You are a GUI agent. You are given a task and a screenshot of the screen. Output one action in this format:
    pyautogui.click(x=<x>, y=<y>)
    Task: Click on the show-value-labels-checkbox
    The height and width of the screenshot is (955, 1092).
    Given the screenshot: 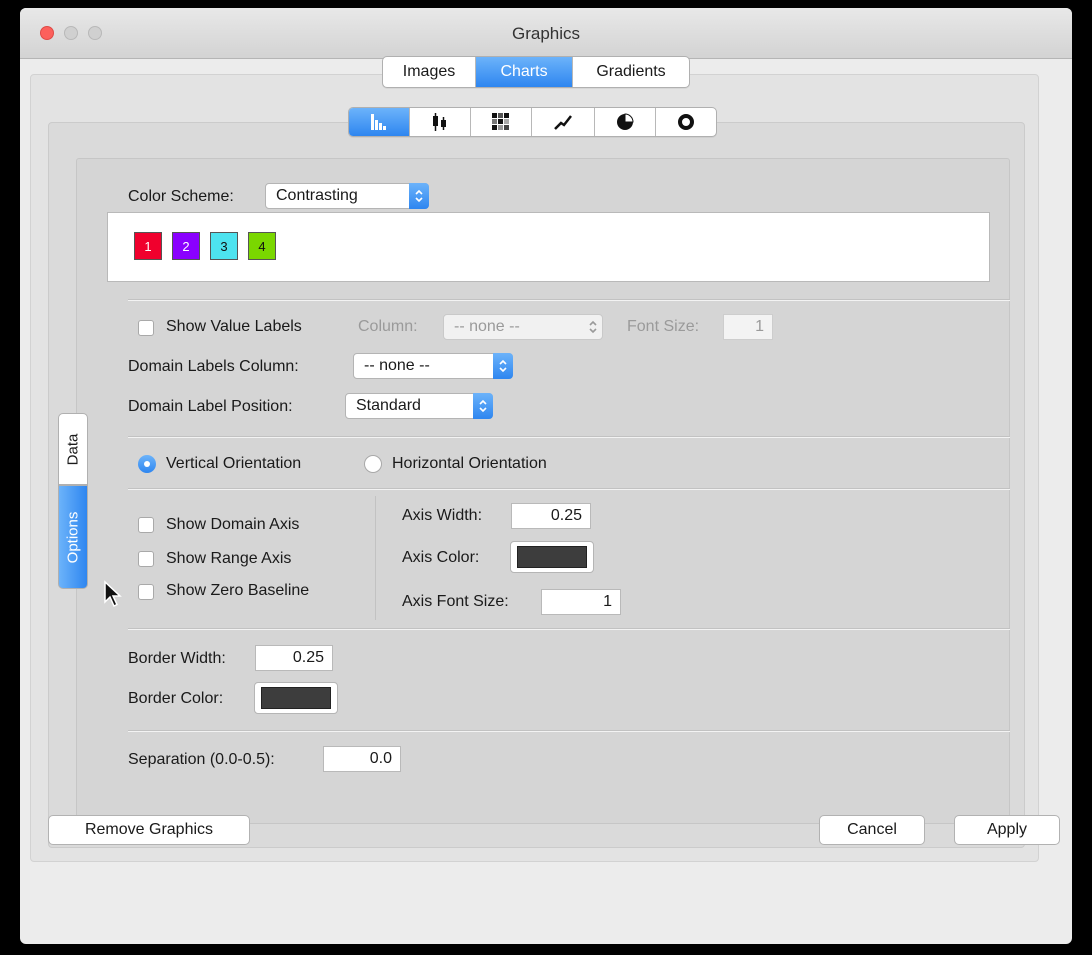 What is the action you would take?
    pyautogui.click(x=146, y=328)
    